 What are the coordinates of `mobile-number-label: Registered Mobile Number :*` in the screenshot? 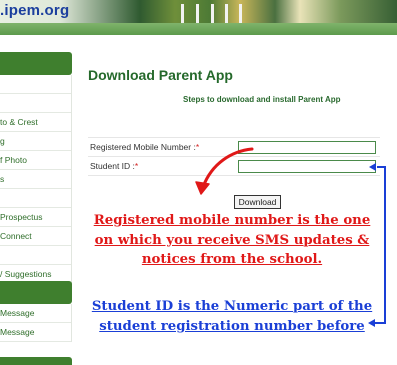 It's located at (144, 147).